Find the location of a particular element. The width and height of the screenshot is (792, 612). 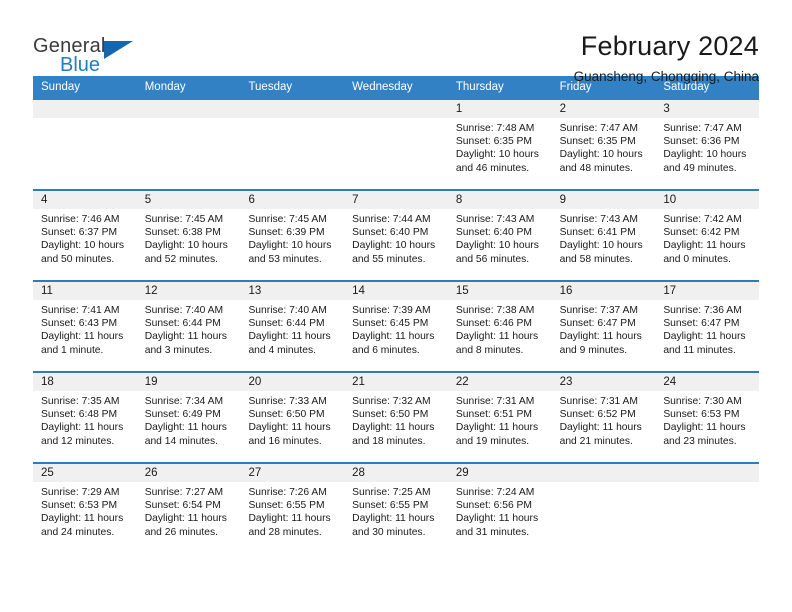

day-number-band: 16 is located at coordinates (603, 291).